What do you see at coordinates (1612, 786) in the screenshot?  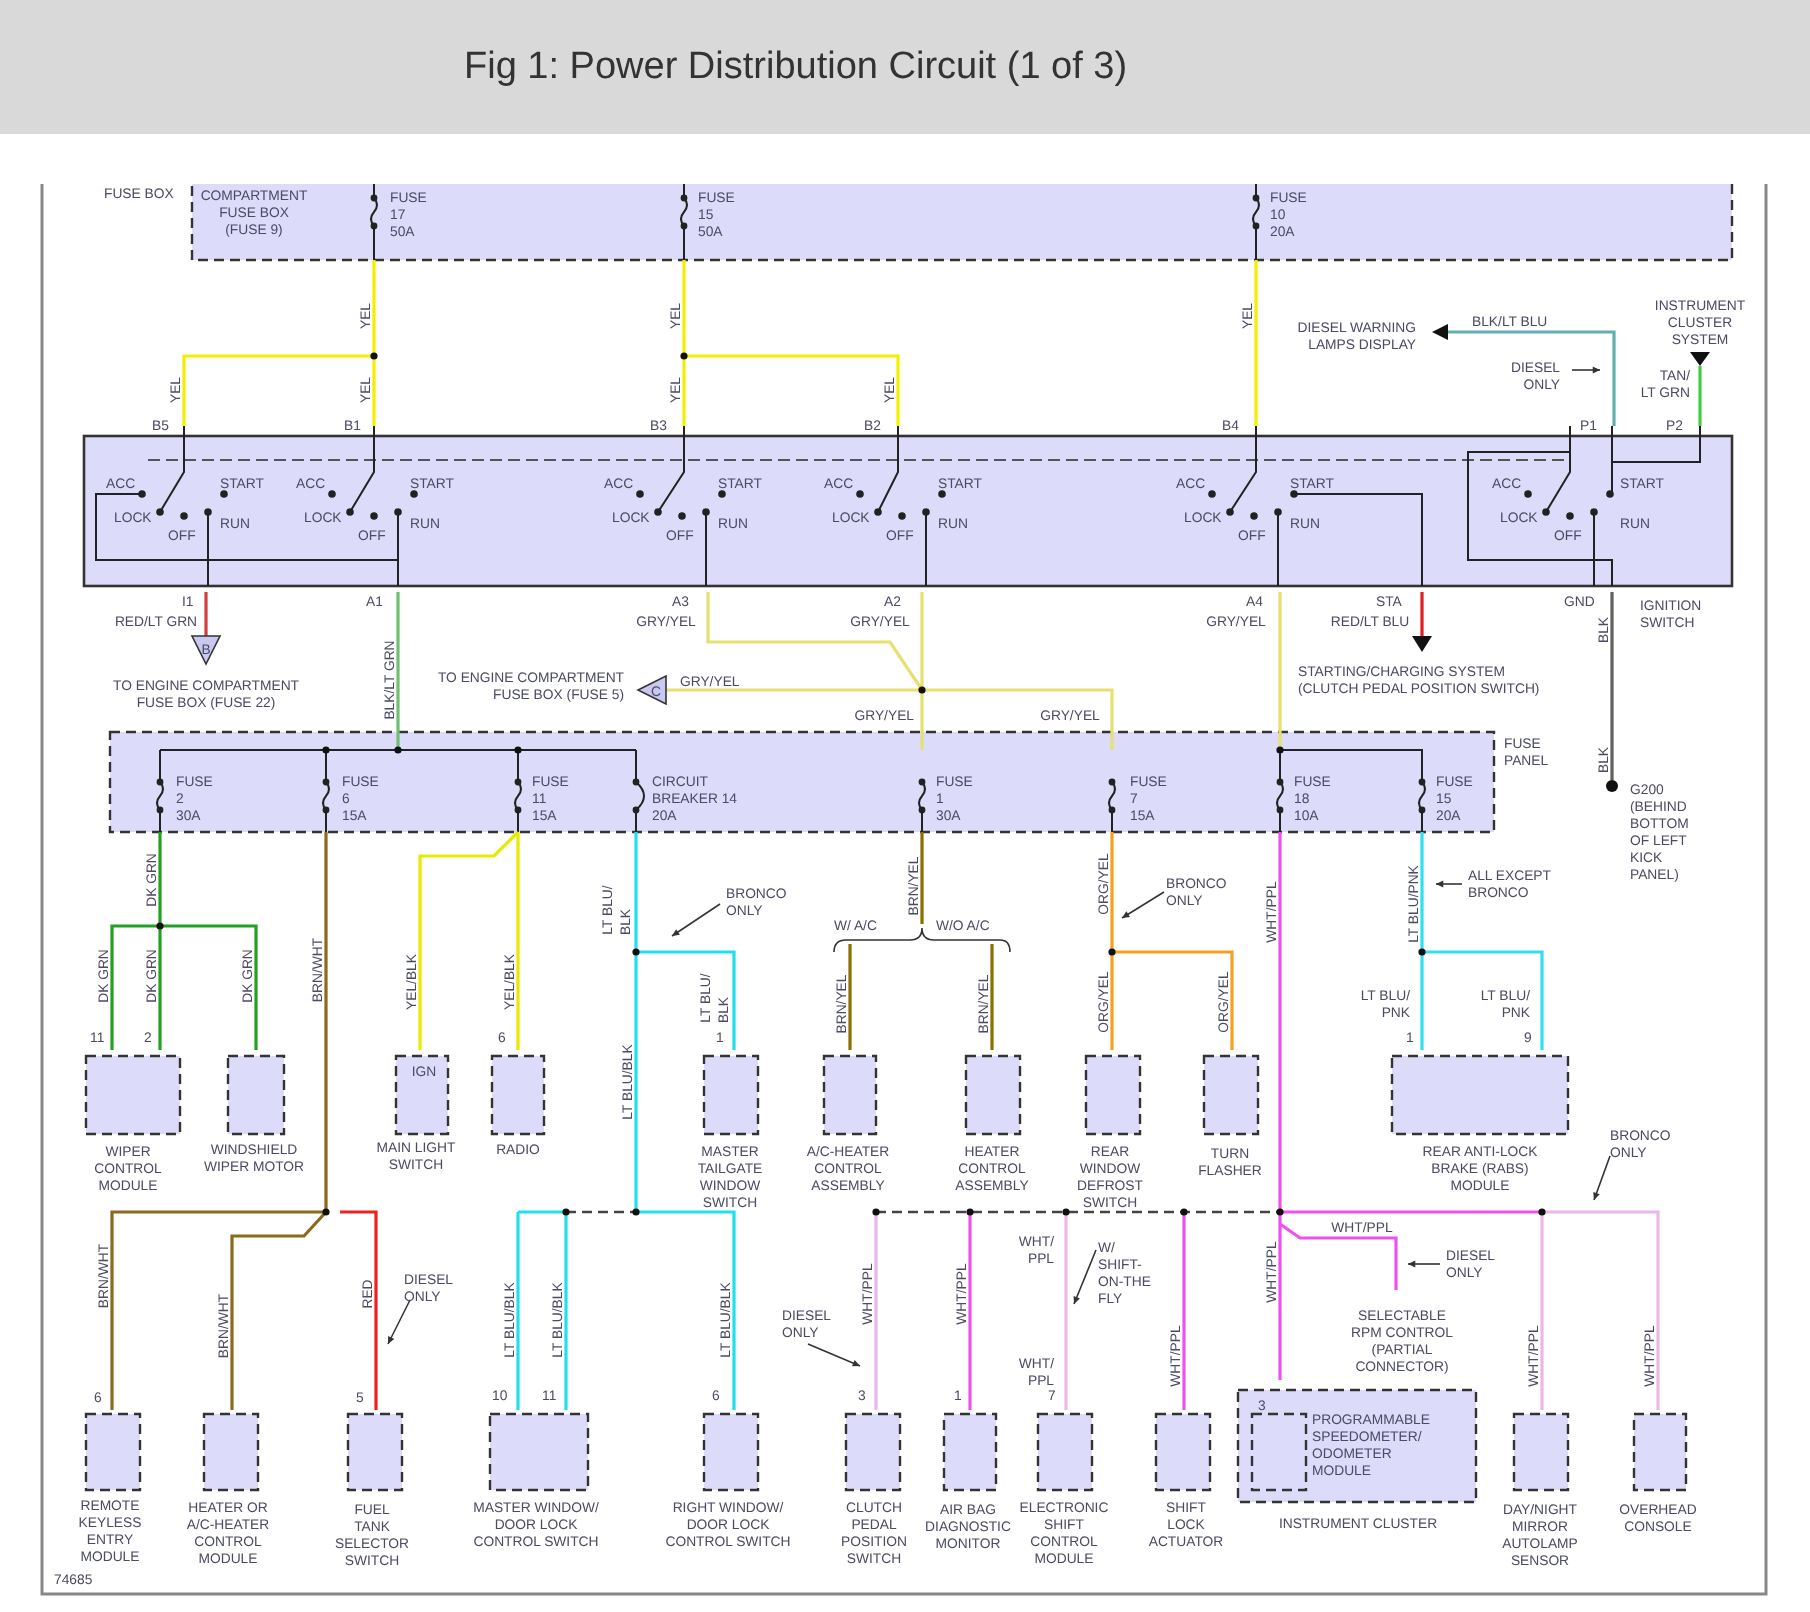 I see `ground-icon` at bounding box center [1612, 786].